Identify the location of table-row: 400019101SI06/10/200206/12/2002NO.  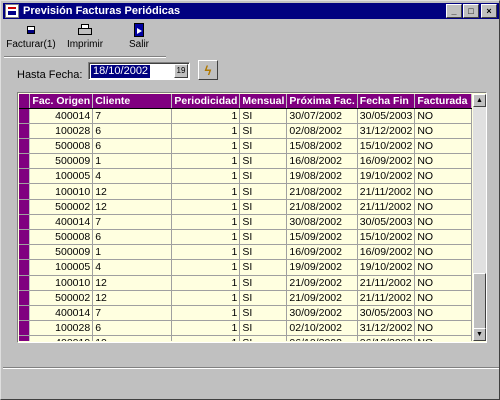
(245, 338).